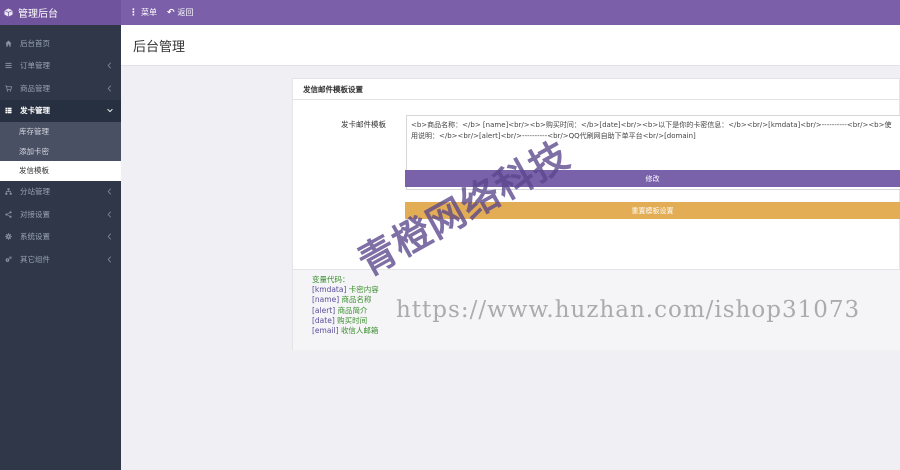 This screenshot has width=900, height=470. I want to click on variable-key: [name], so click(326, 300).